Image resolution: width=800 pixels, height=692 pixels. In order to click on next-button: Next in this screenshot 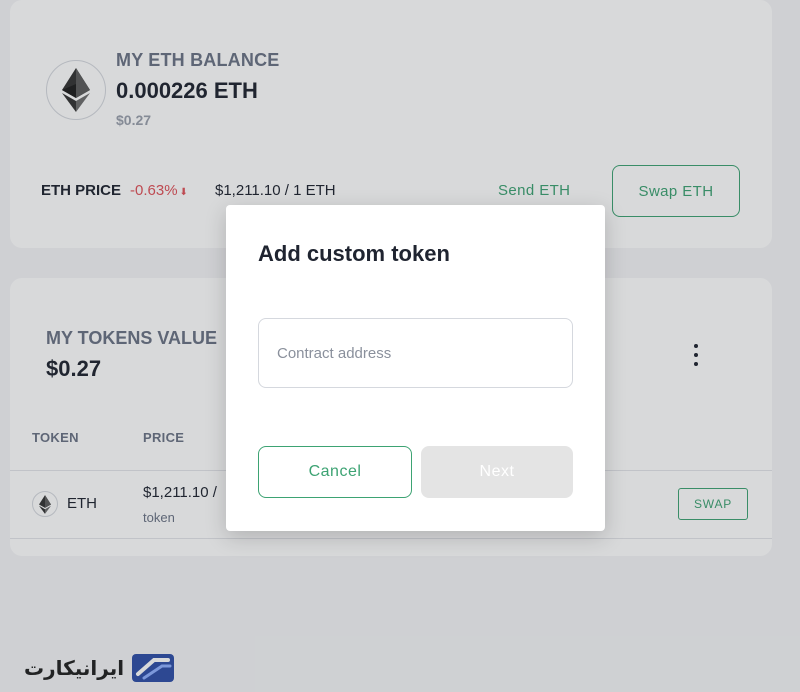, I will do `click(497, 472)`.